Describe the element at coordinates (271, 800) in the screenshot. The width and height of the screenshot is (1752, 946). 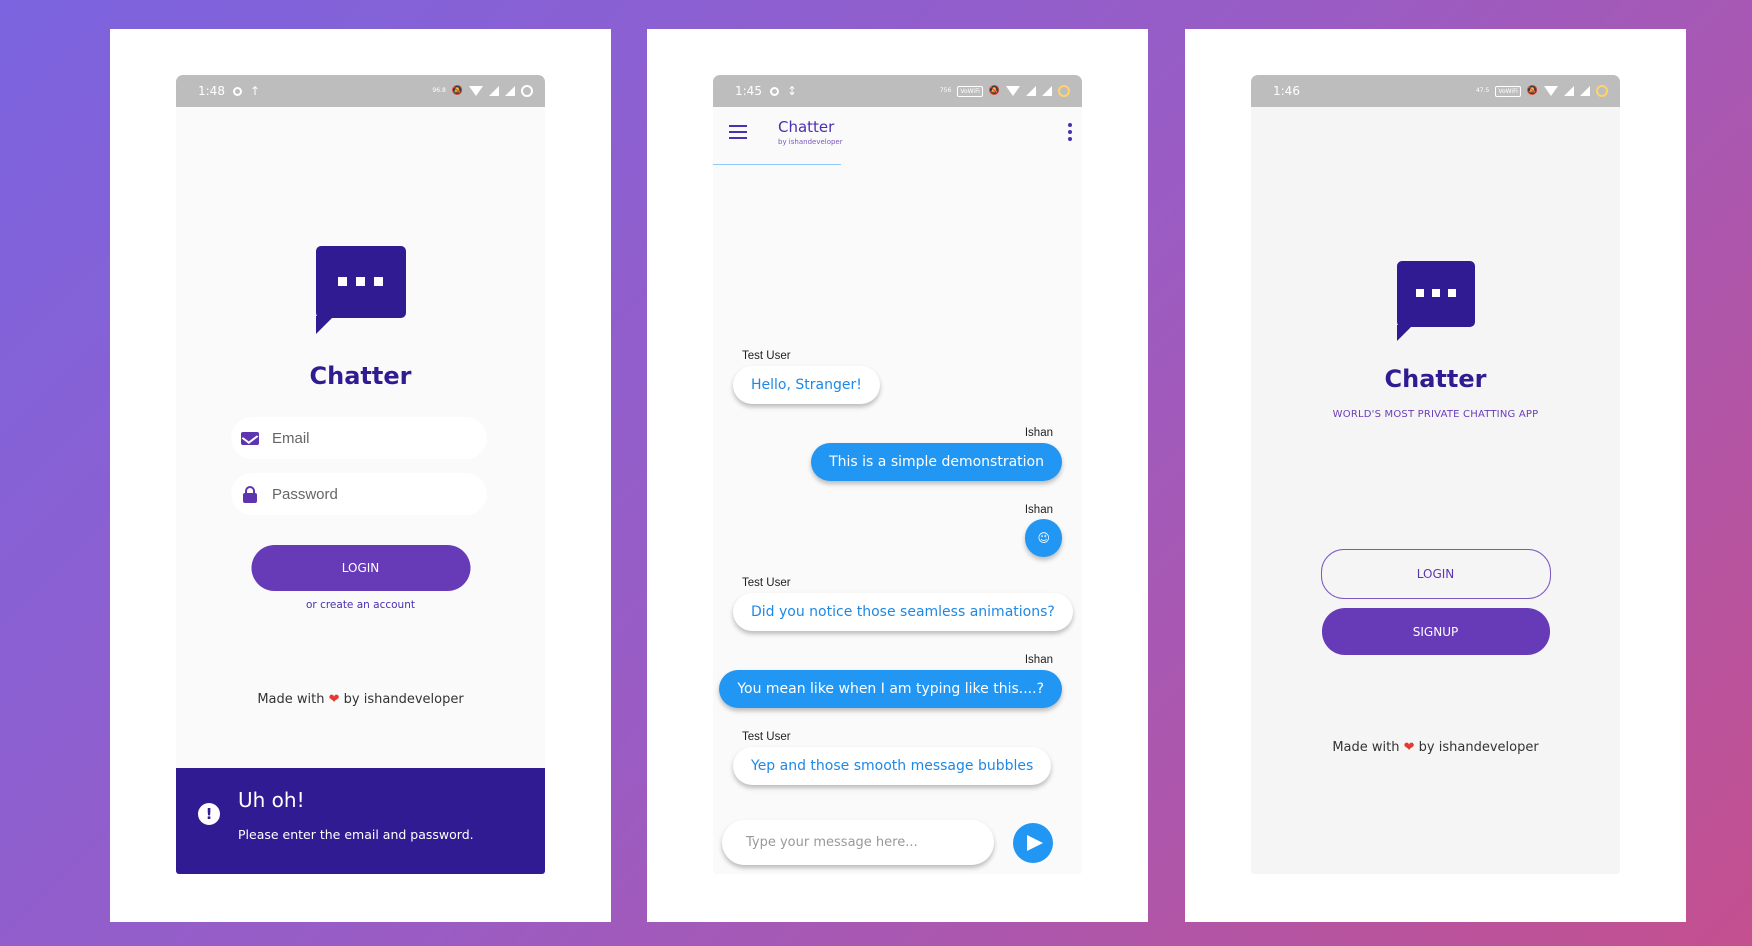
I see `snackbar-title: Uh oh!` at that location.